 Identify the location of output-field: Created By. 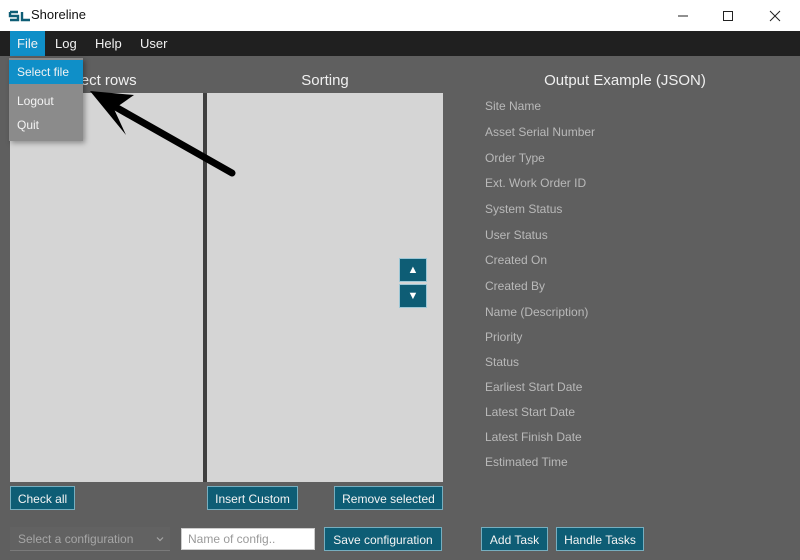
(515, 286).